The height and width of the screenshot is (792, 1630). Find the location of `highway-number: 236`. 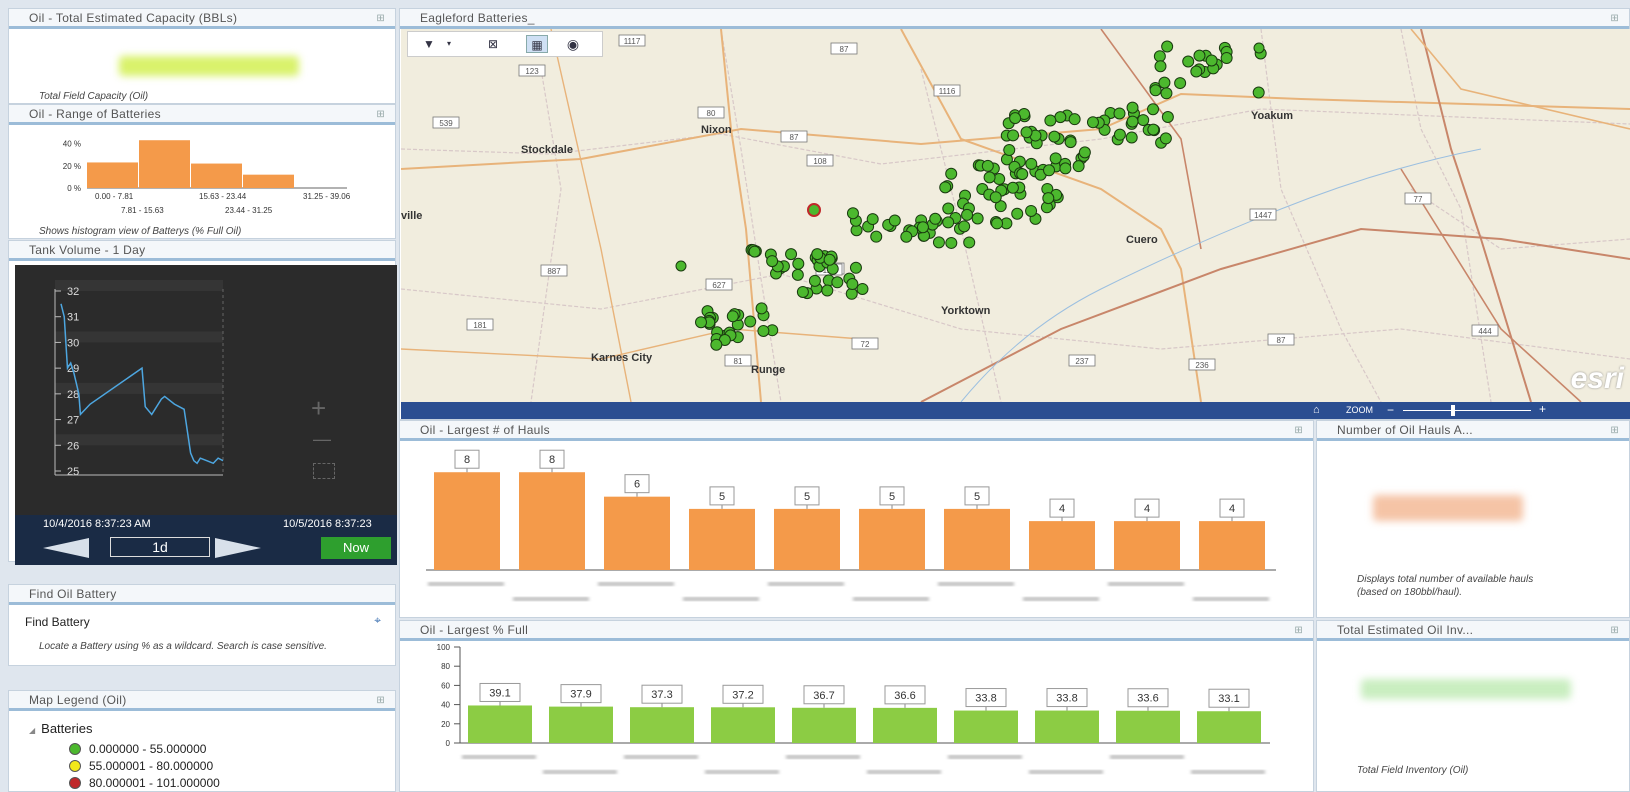

highway-number: 236 is located at coordinates (1202, 365).